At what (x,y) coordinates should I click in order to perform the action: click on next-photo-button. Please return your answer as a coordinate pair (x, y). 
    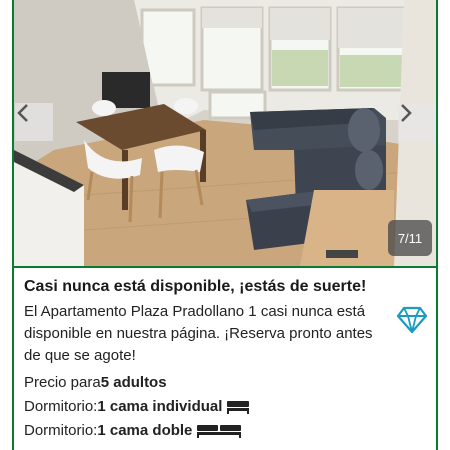
    Looking at the image, I should click on (417, 122).